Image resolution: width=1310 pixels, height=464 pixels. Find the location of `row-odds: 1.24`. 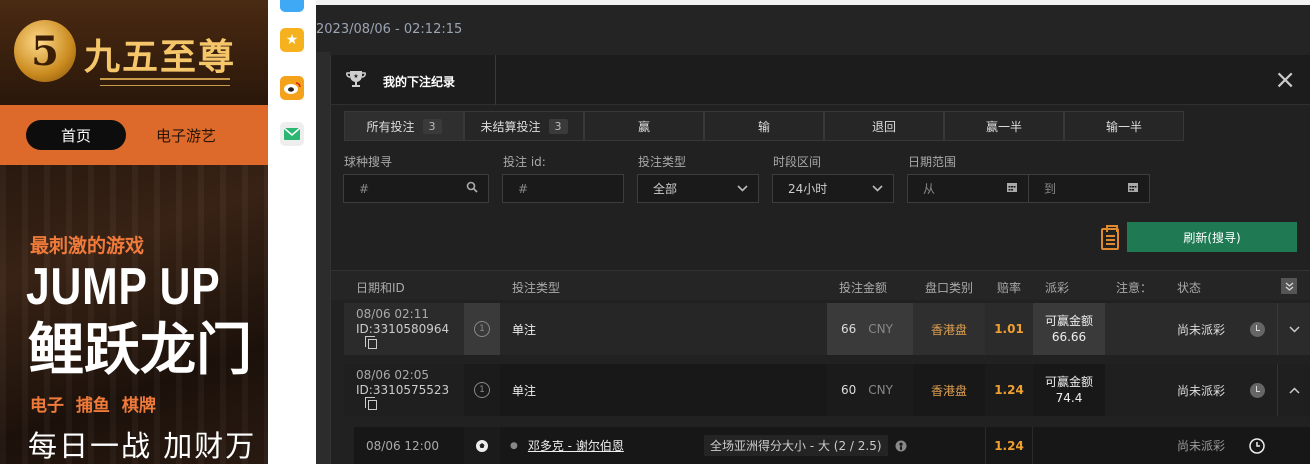

row-odds: 1.24 is located at coordinates (1009, 390).